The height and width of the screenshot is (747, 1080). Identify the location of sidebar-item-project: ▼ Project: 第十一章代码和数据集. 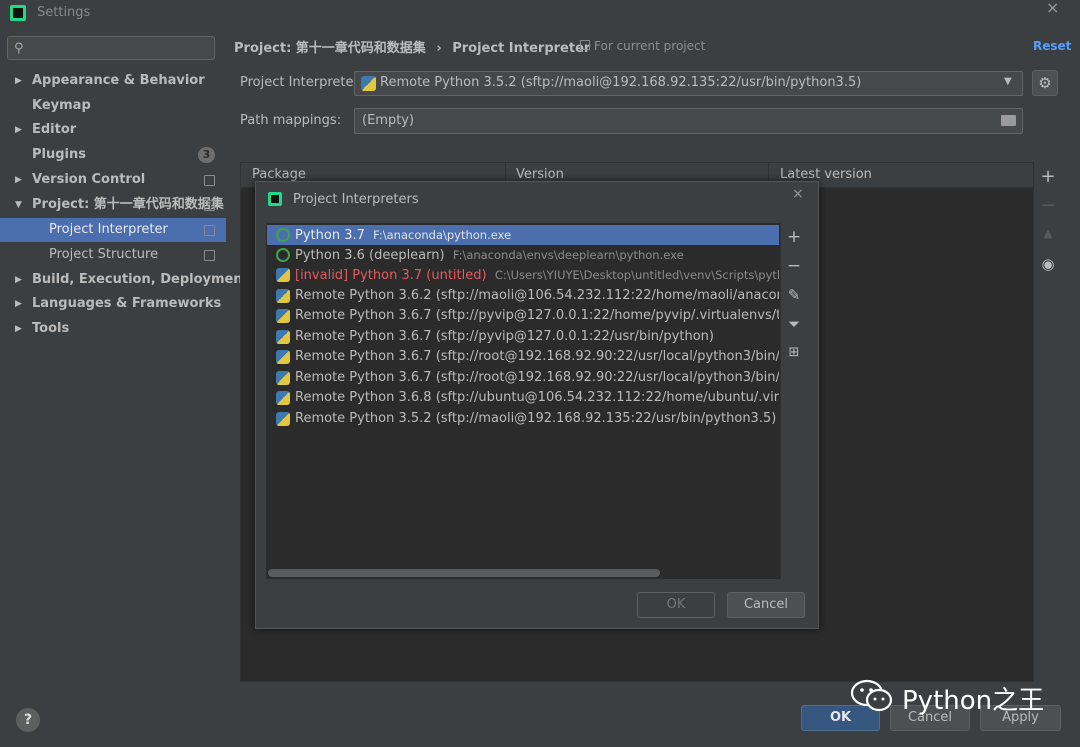
(113, 205).